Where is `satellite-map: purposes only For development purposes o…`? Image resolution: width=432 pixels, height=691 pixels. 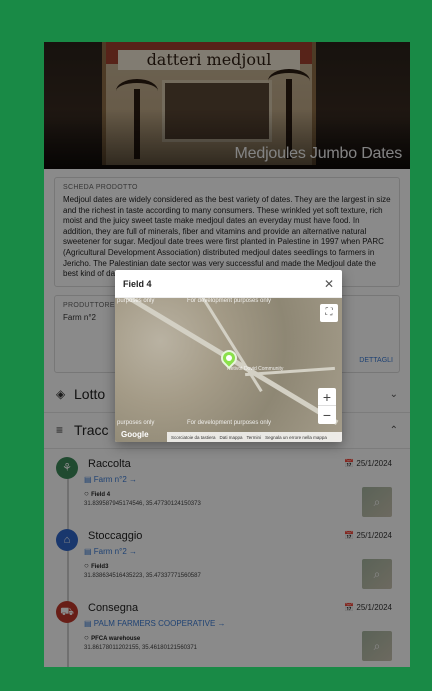
satellite-map: purposes only For development purposes o… is located at coordinates (228, 370).